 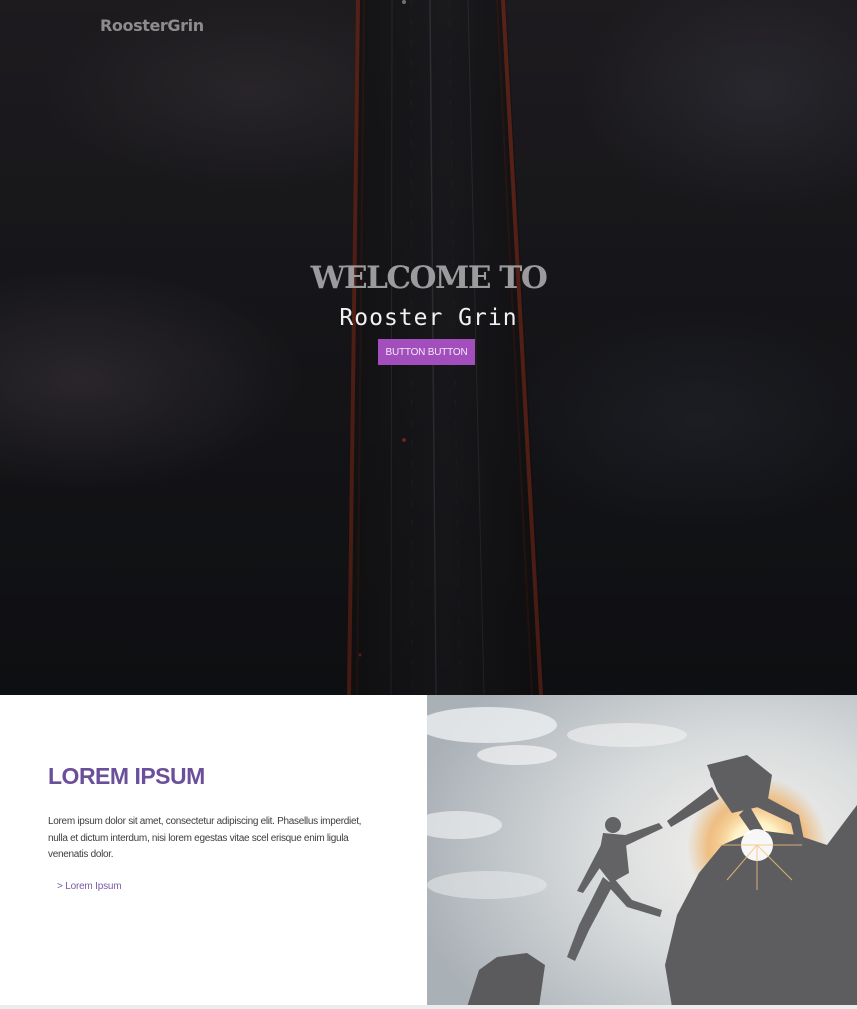 What do you see at coordinates (152, 25) in the screenshot?
I see `logo: RoosterGrin` at bounding box center [152, 25].